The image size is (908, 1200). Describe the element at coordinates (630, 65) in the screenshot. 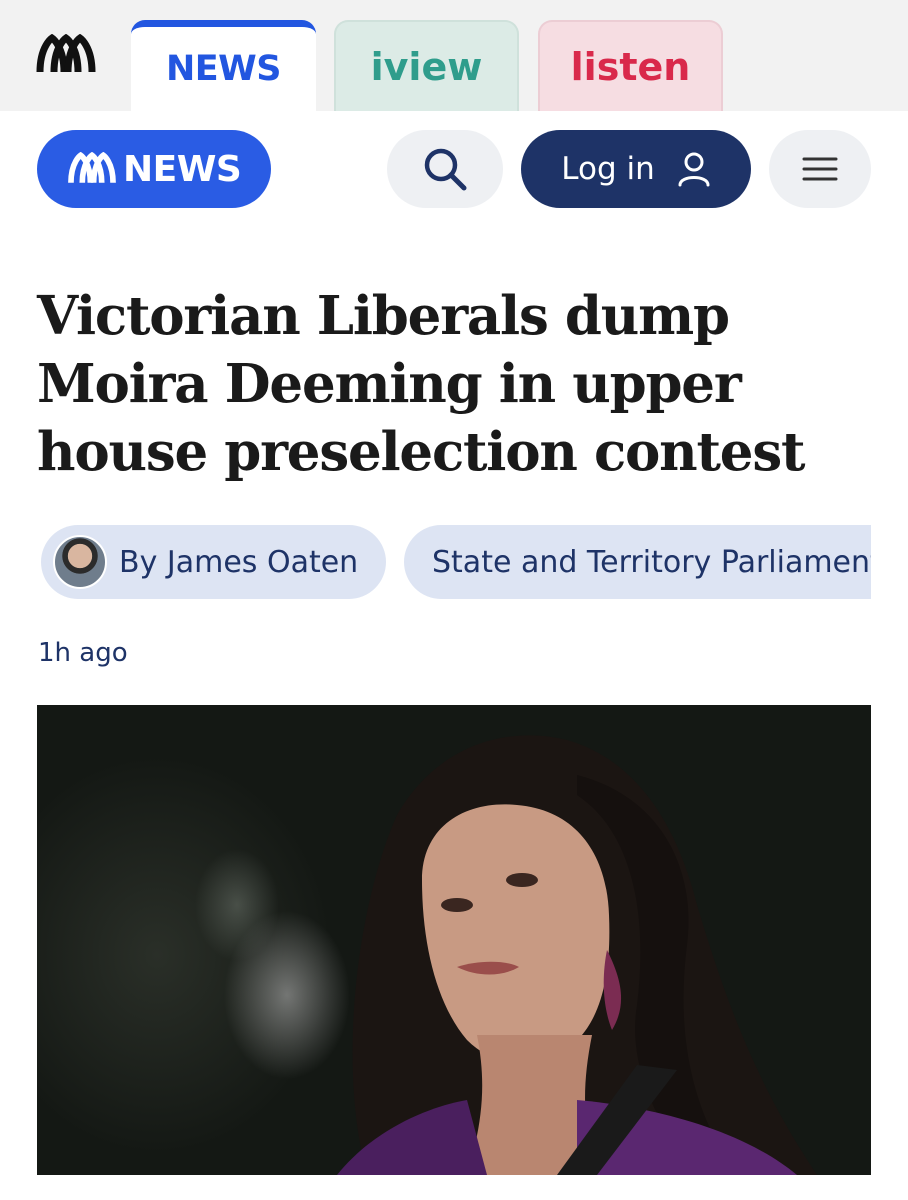

I see `tab-listen: listen` at that location.